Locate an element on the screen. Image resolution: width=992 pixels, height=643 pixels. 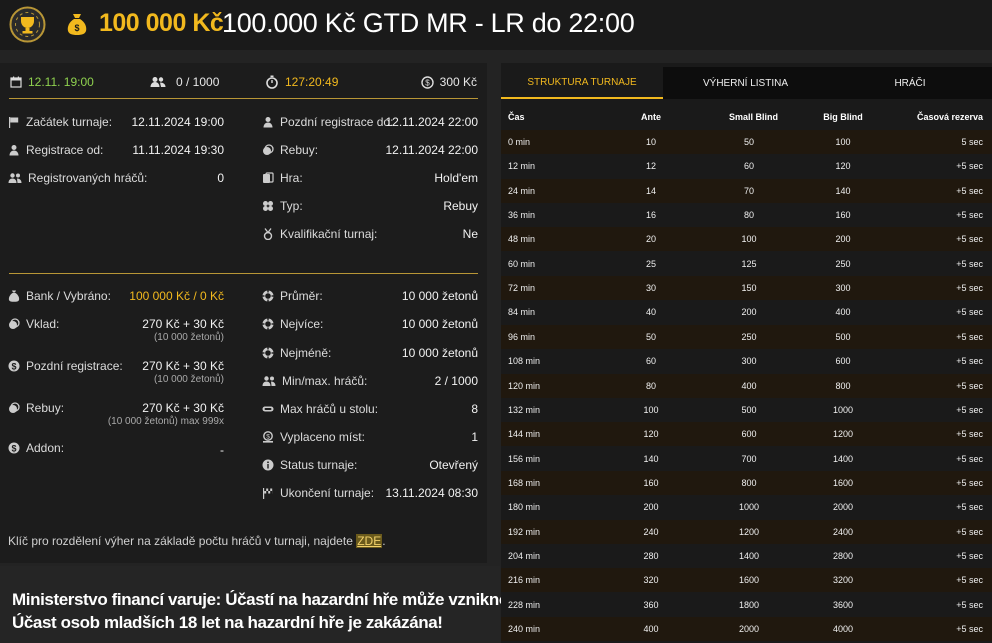
cell-small-blind: 500 is located at coordinates (749, 409).